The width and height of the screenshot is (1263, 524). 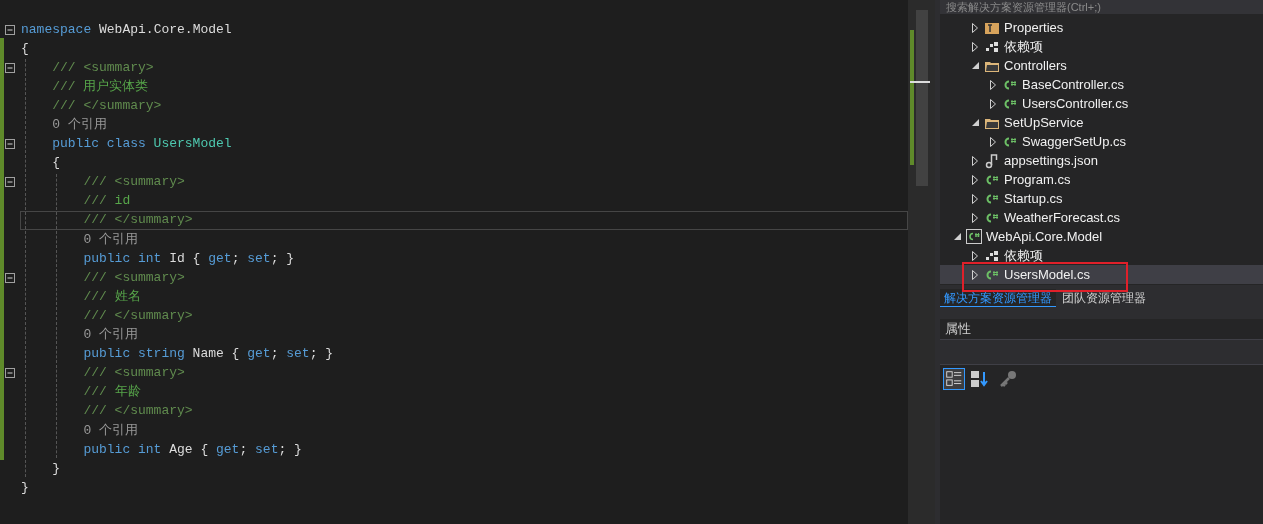 I want to click on tree-item: Properties, so click(x=1101, y=27).